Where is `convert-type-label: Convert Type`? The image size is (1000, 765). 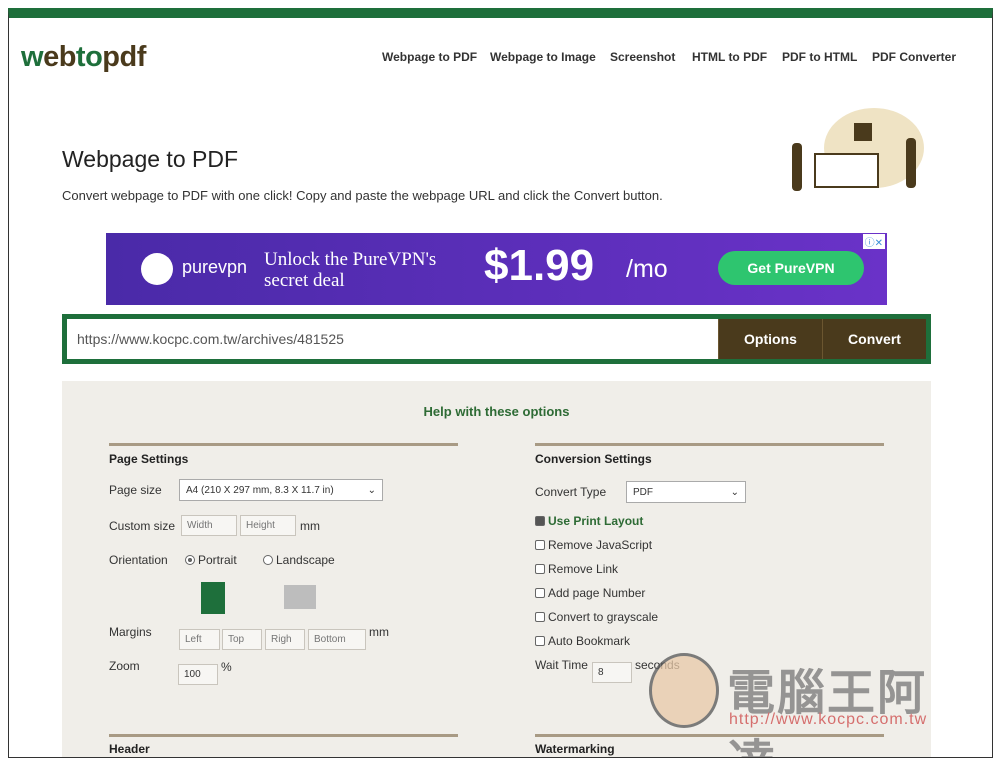
convert-type-label: Convert Type is located at coordinates (571, 492).